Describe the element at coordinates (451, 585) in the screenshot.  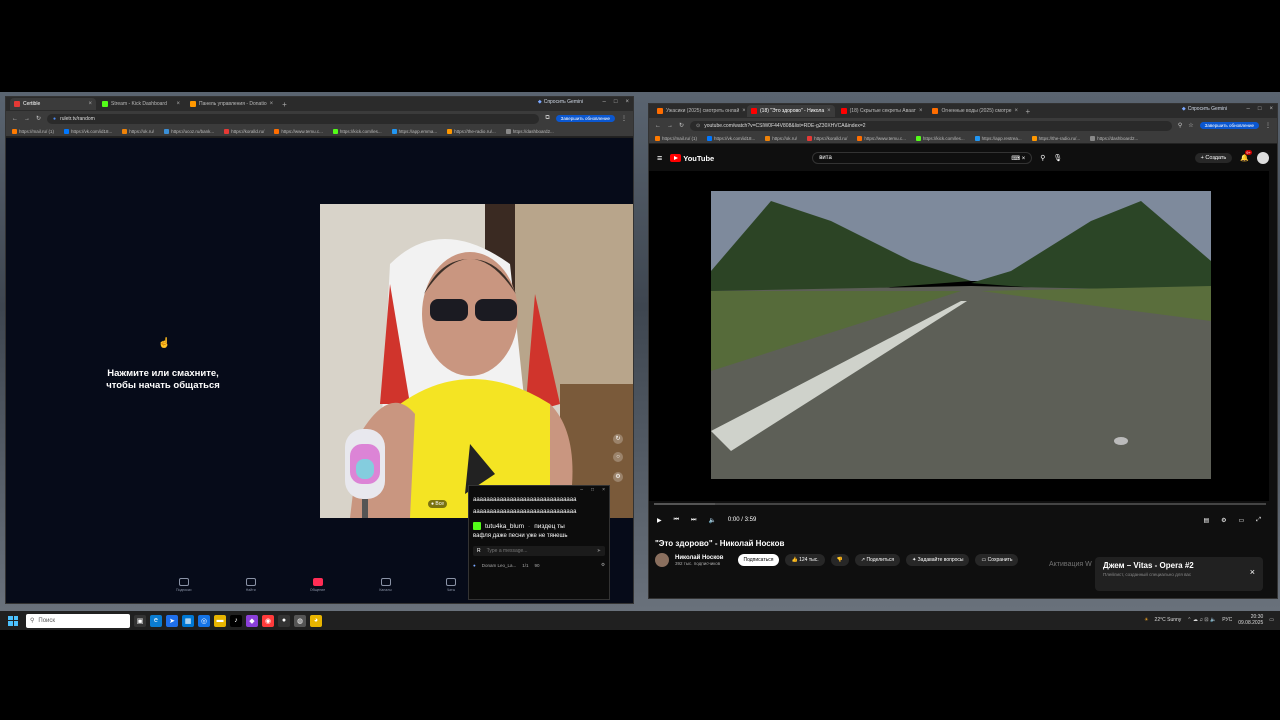
I see `nav-chats: Чаты` at that location.